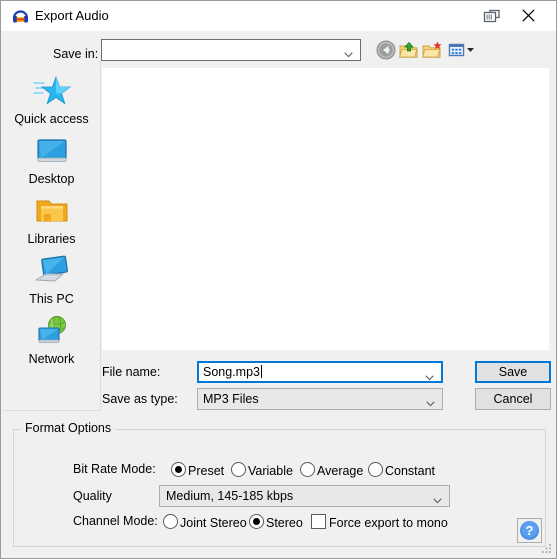 The height and width of the screenshot is (559, 557). What do you see at coordinates (51, 119) in the screenshot?
I see `sidebar-item-label: Quick access` at bounding box center [51, 119].